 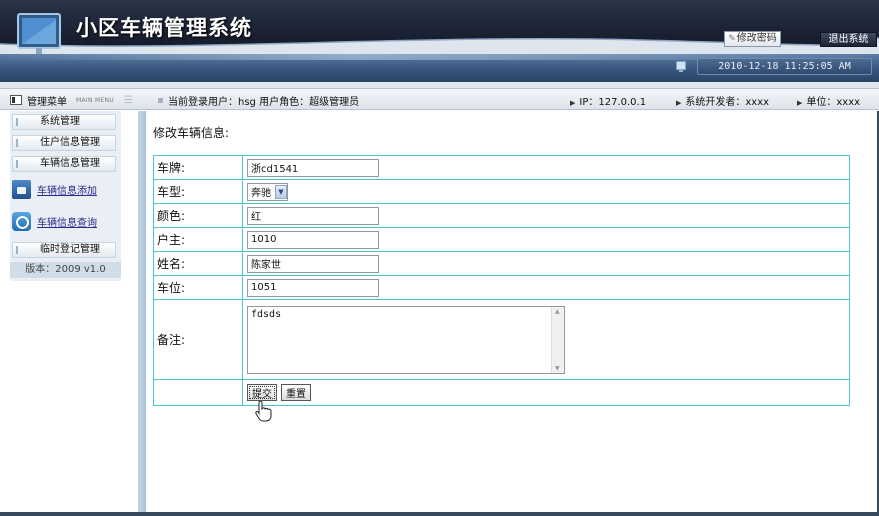 What do you see at coordinates (501, 239) in the screenshot?
I see `form-row-owner: 户主:` at bounding box center [501, 239].